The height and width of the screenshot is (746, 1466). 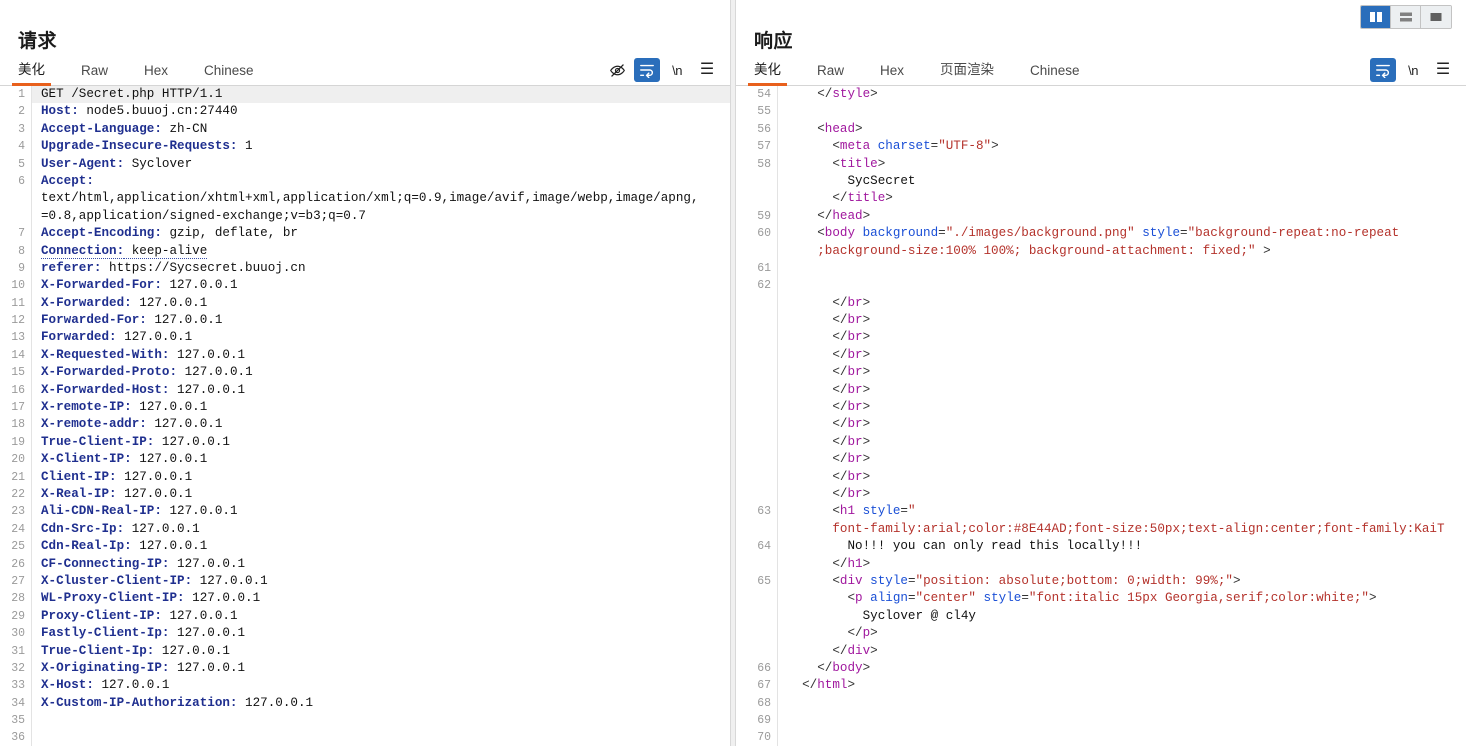 I want to click on code-line: Host: node5.buuoj.cn:27440, so click(x=139, y=111).